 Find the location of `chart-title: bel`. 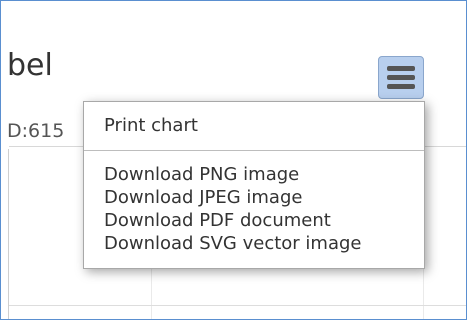

chart-title: bel is located at coordinates (30, 65).